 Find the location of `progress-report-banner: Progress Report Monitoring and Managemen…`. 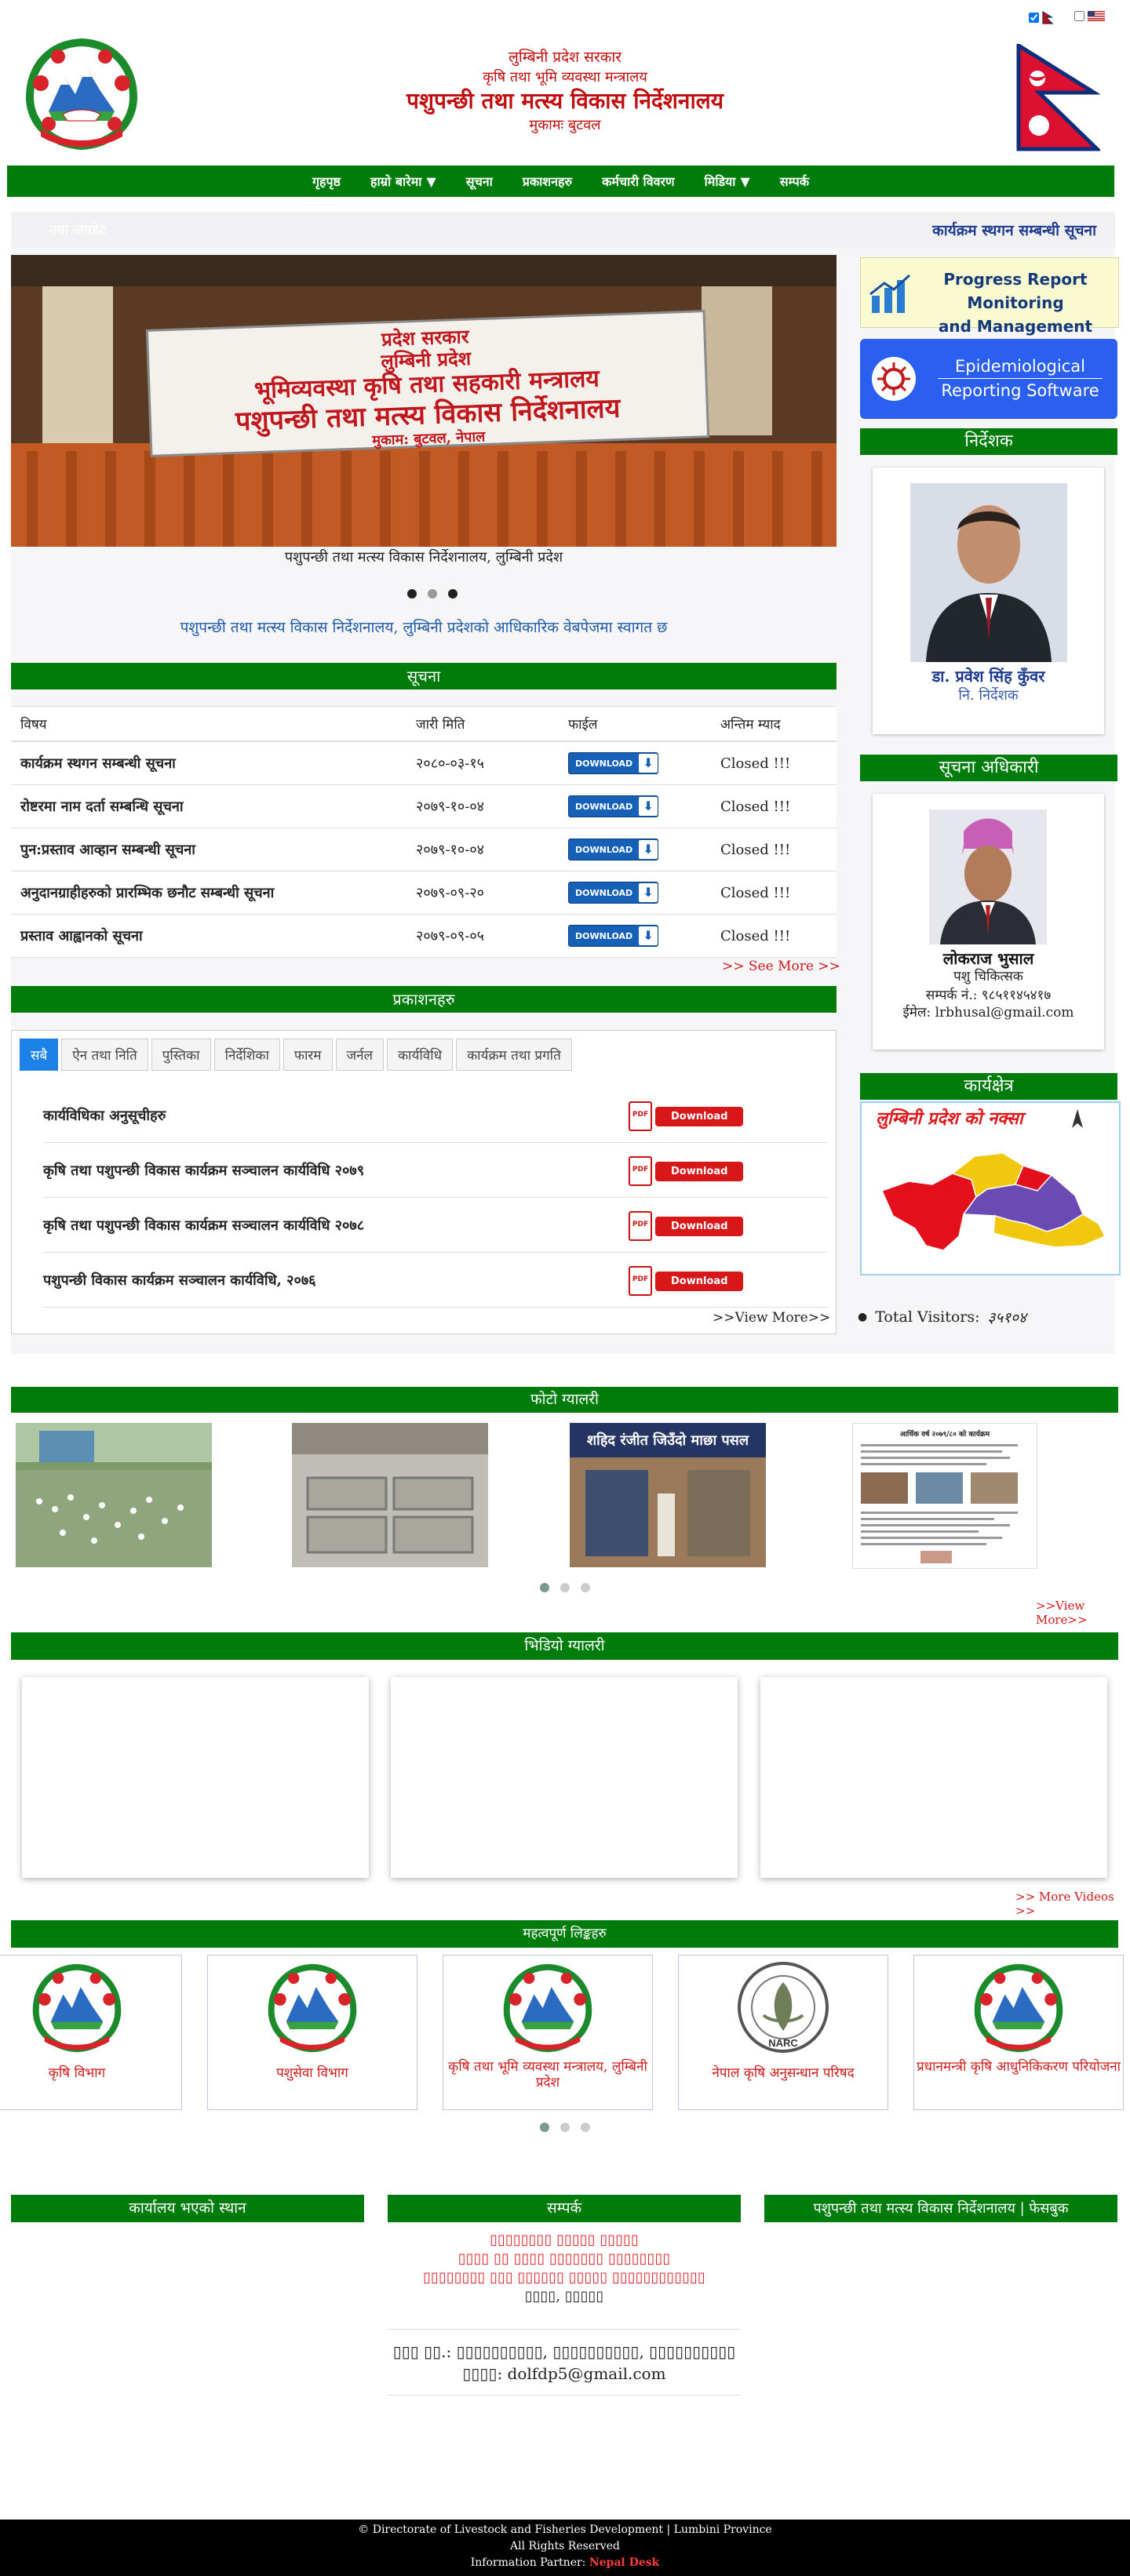

progress-report-banner: Progress Report Monitoring and Managemen… is located at coordinates (989, 308).